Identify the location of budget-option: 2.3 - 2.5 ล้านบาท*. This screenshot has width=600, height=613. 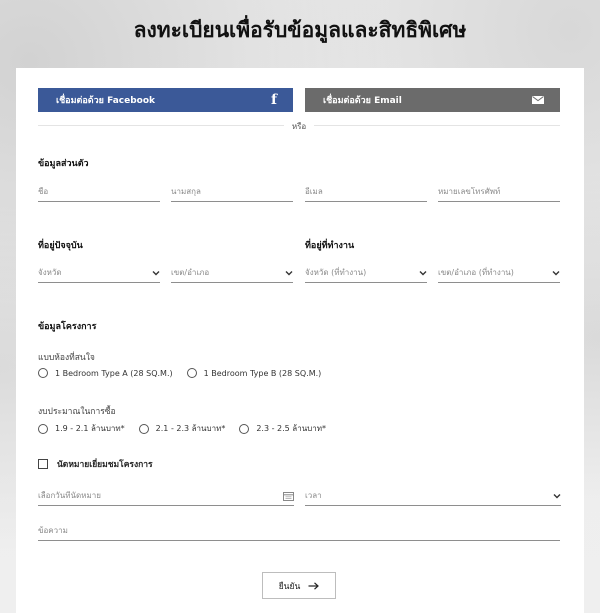
(282, 428).